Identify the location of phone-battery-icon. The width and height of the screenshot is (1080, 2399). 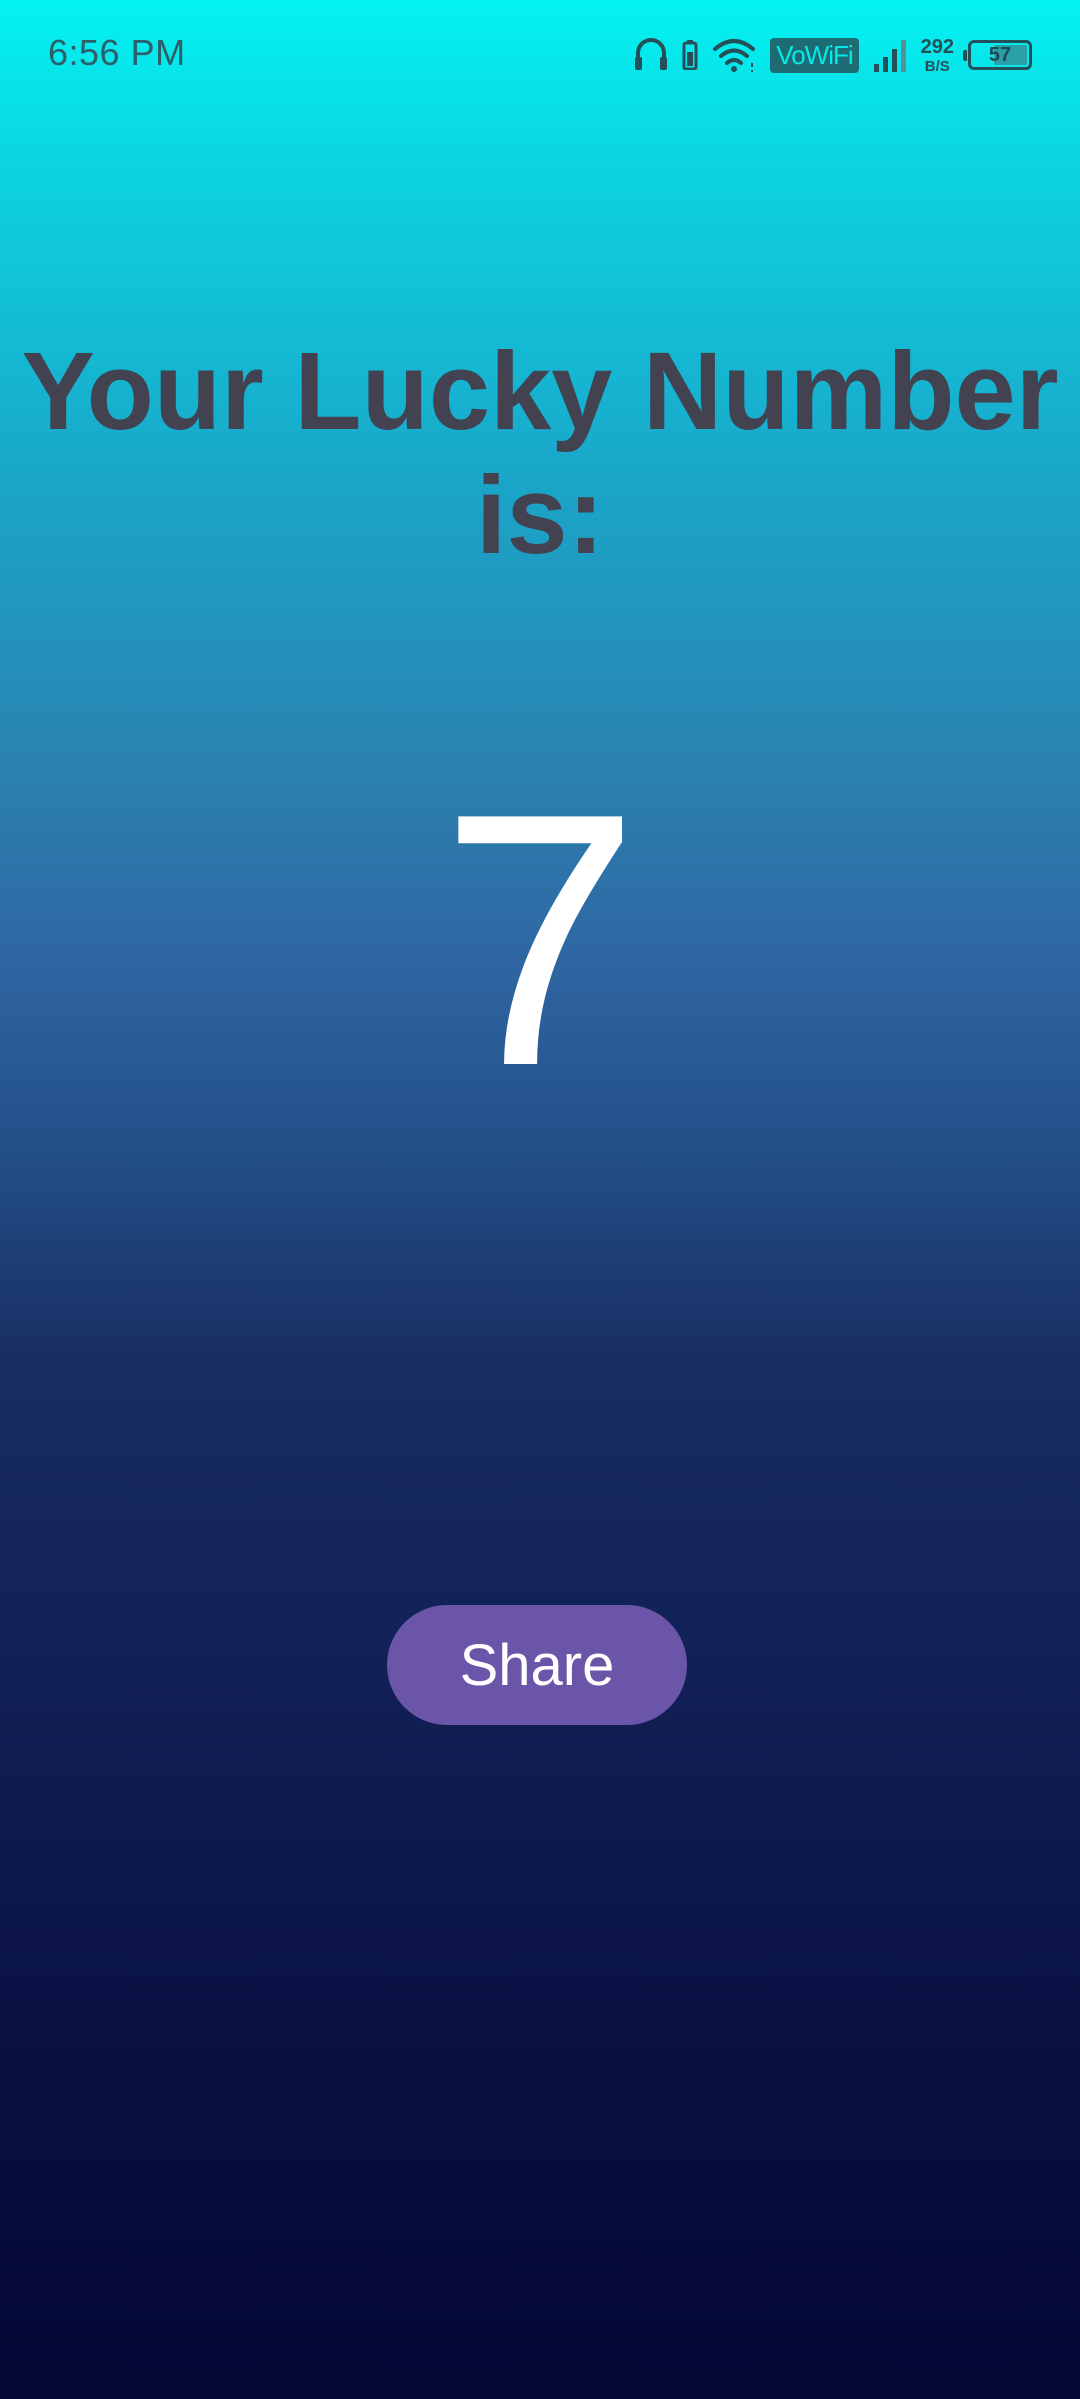
(690, 55).